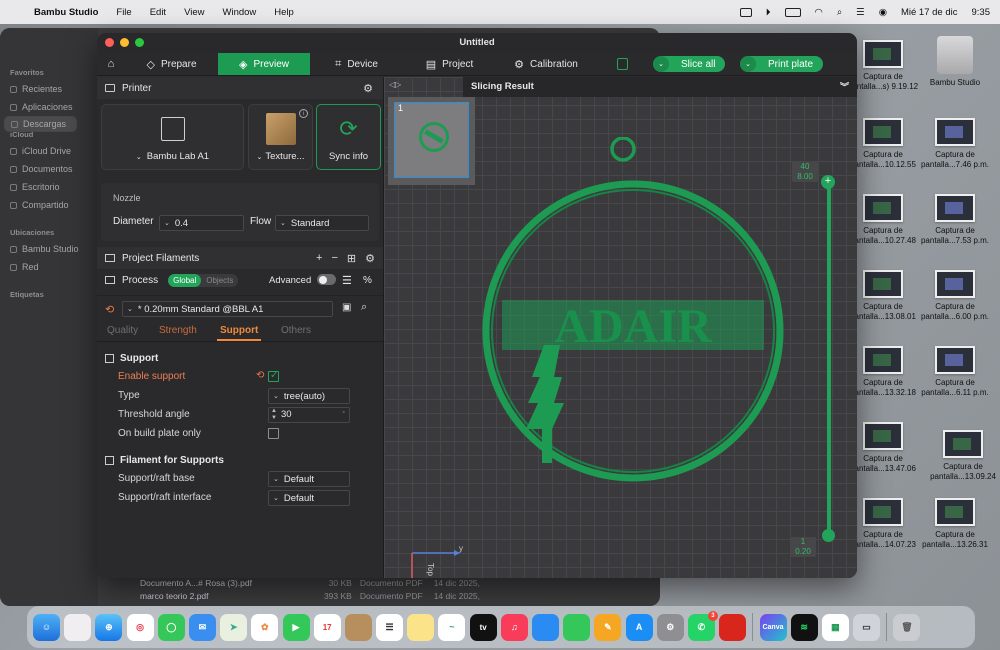 This screenshot has width=1000, height=650. Describe the element at coordinates (274, 415) in the screenshot. I see `stepper-arrows-icon: ▲ ▼` at that location.